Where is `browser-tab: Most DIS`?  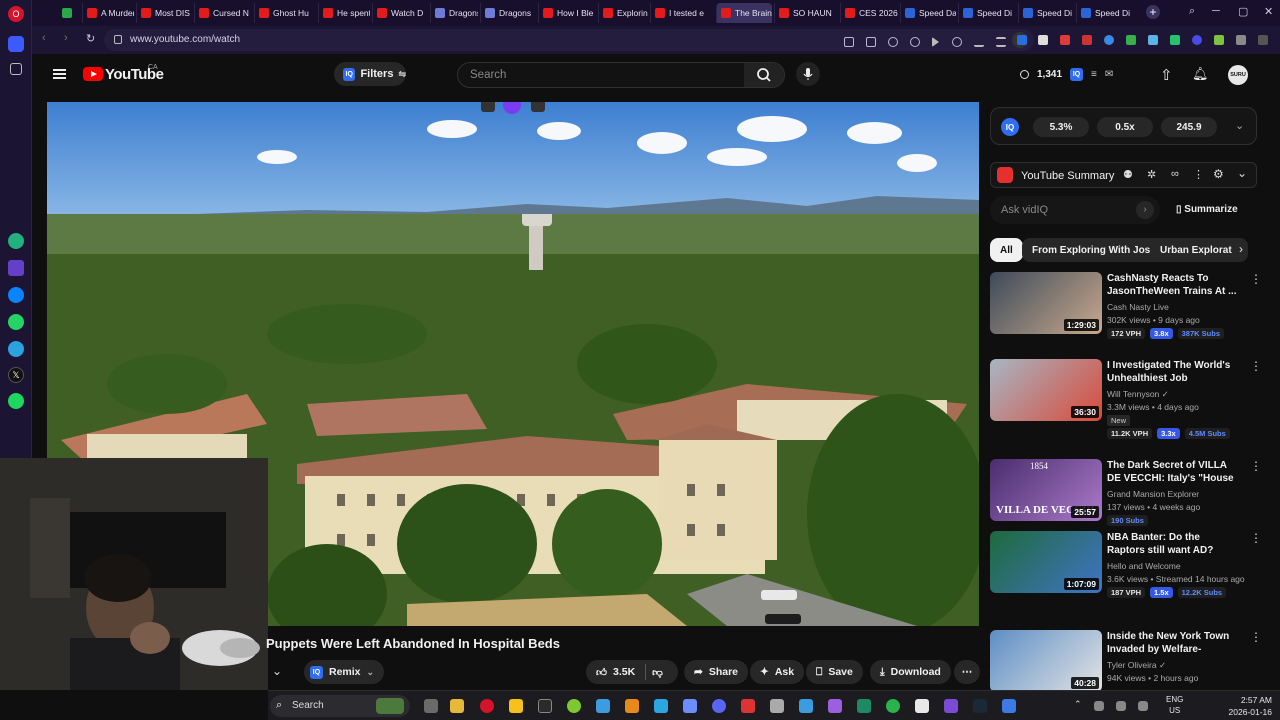
browser-tab: Most DIS is located at coordinates (164, 13).